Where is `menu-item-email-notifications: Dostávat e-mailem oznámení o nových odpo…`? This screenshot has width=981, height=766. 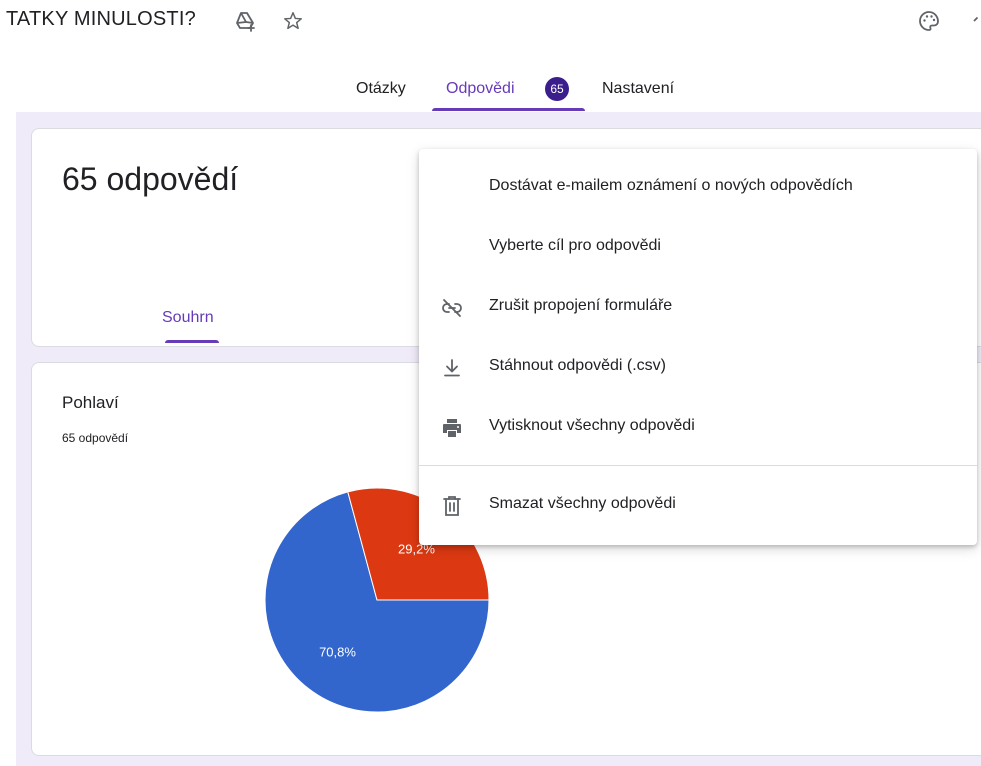
menu-item-email-notifications: Dostávat e-mailem oznámení o nových odpo… is located at coordinates (698, 187).